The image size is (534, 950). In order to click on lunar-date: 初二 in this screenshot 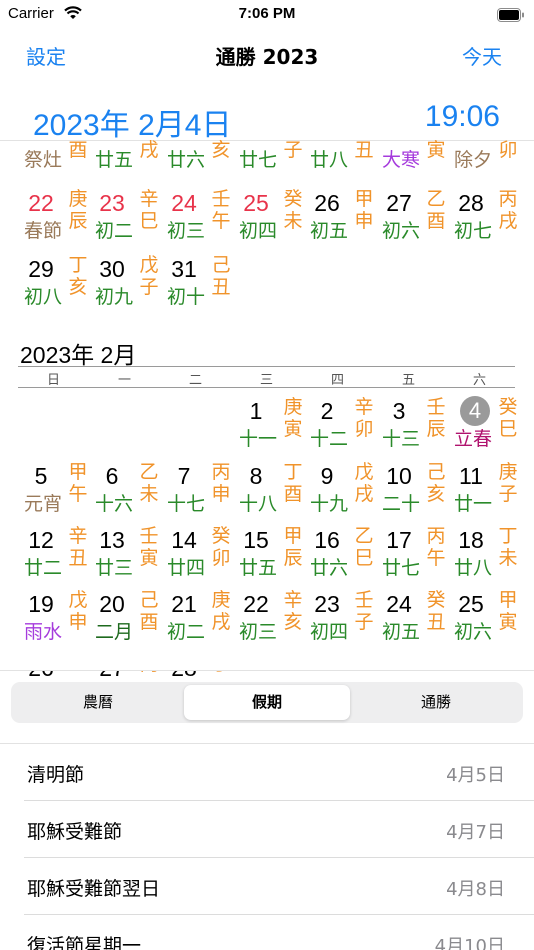, I will do `click(185, 632)`.